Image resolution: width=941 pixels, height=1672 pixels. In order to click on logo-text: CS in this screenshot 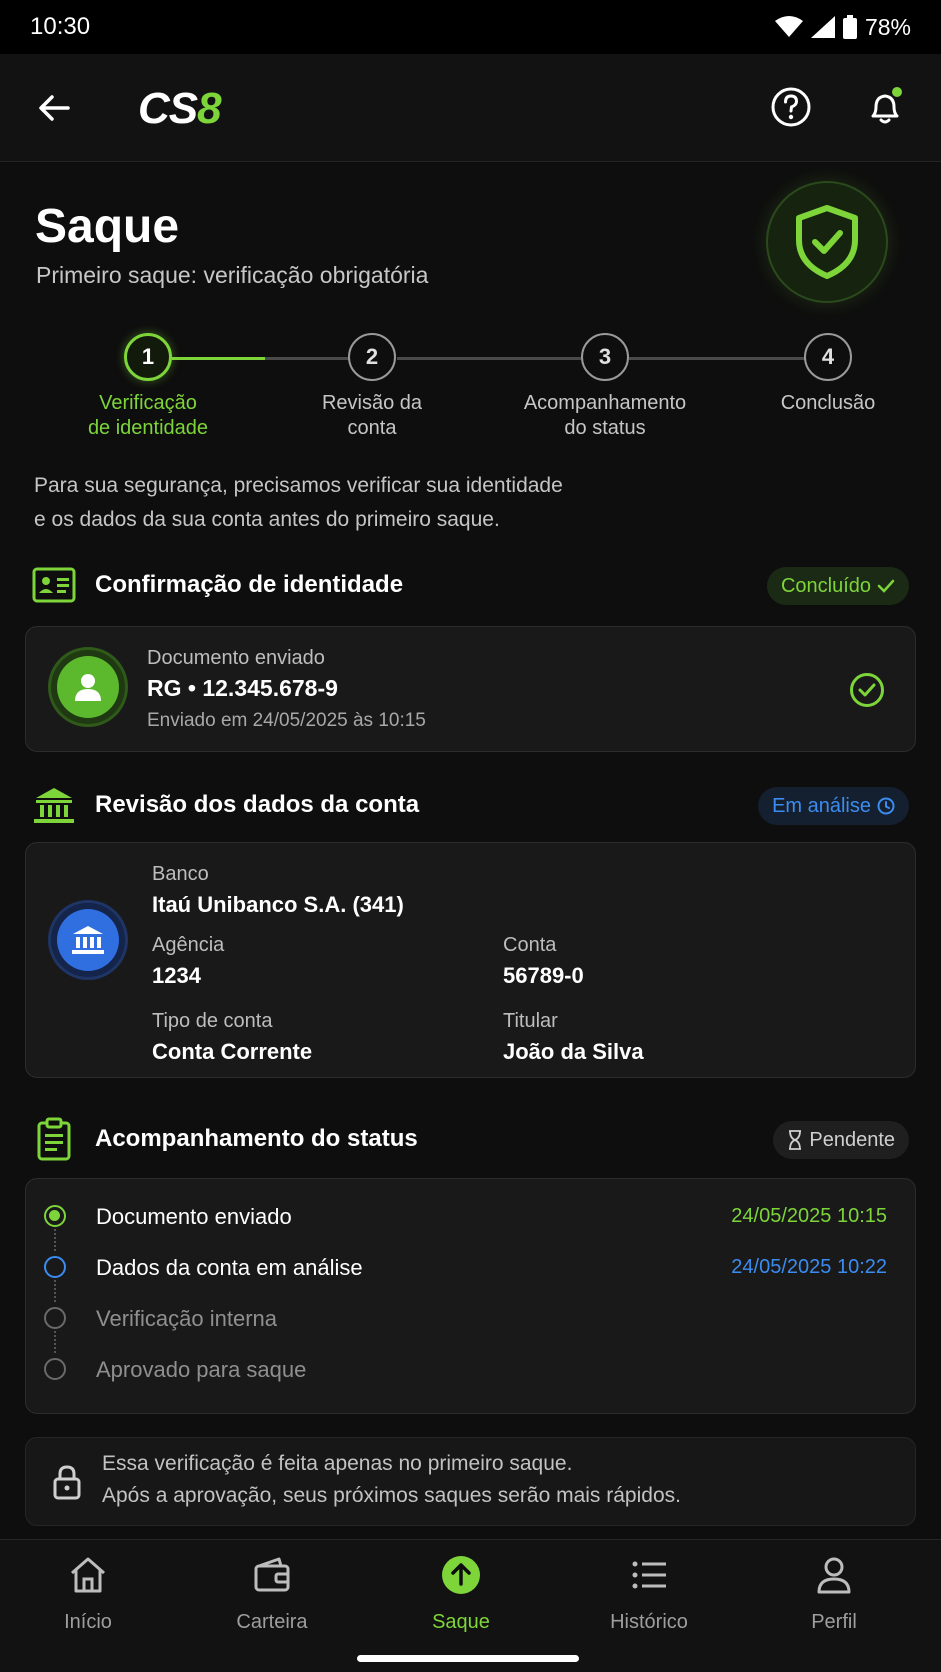, I will do `click(168, 108)`.